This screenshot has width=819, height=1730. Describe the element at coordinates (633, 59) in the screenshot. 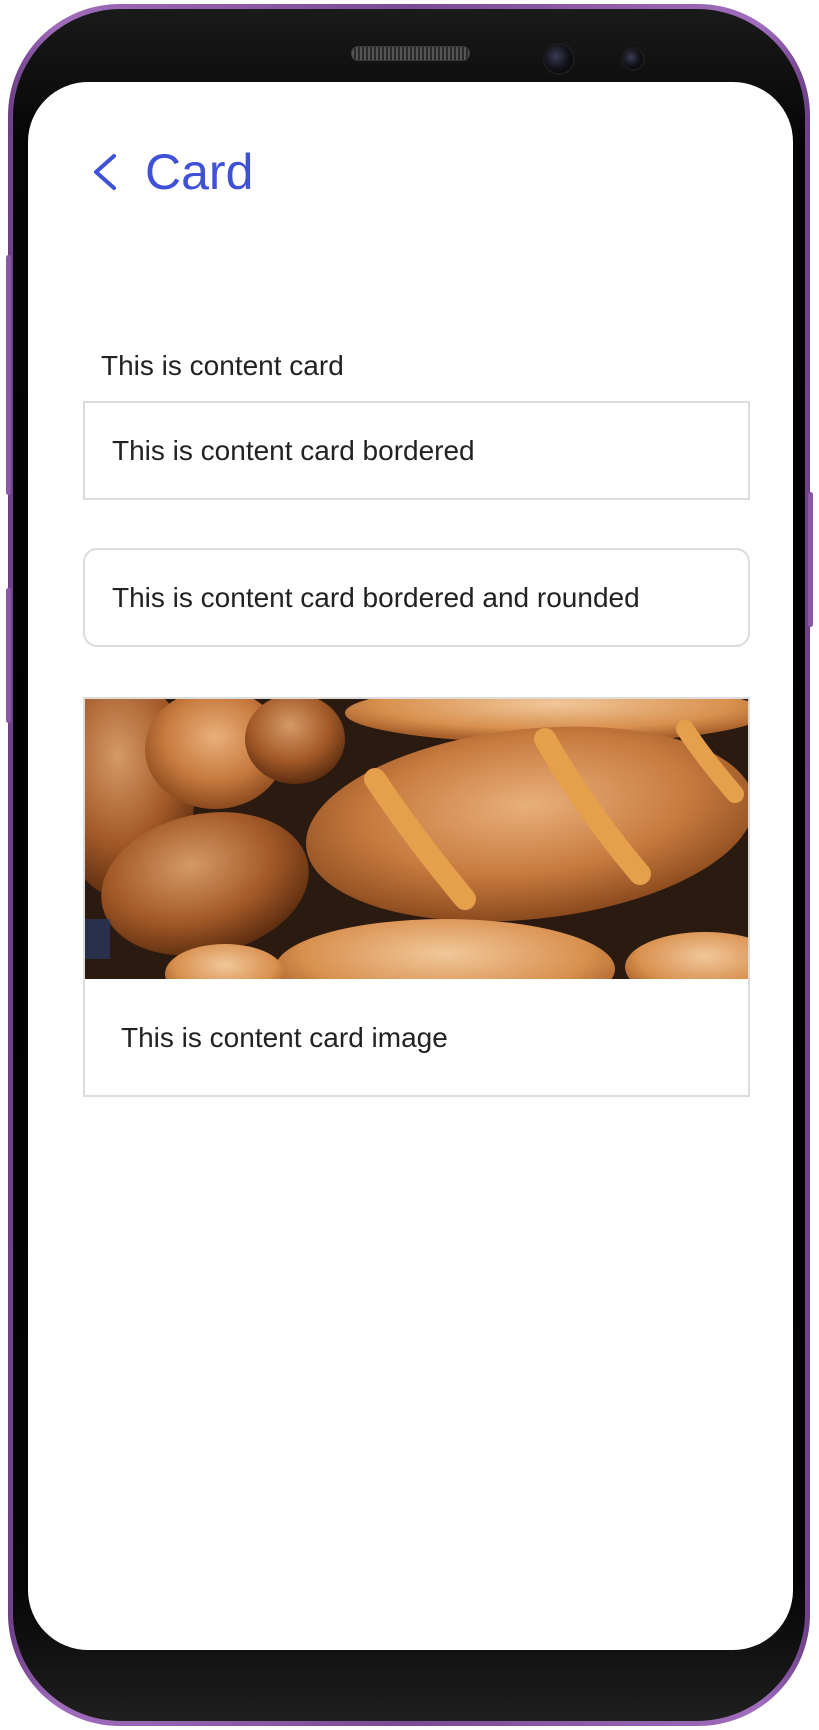

I see `front-sensor` at that location.